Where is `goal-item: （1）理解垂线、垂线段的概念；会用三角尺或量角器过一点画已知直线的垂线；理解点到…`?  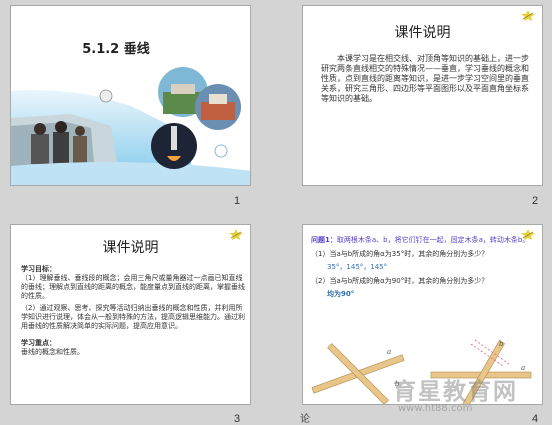
goal-item: （1）理解垂线、垂线段的概念；会用三角尺或量角器过一点画已知直线的垂线；理解点到… is located at coordinates (133, 287).